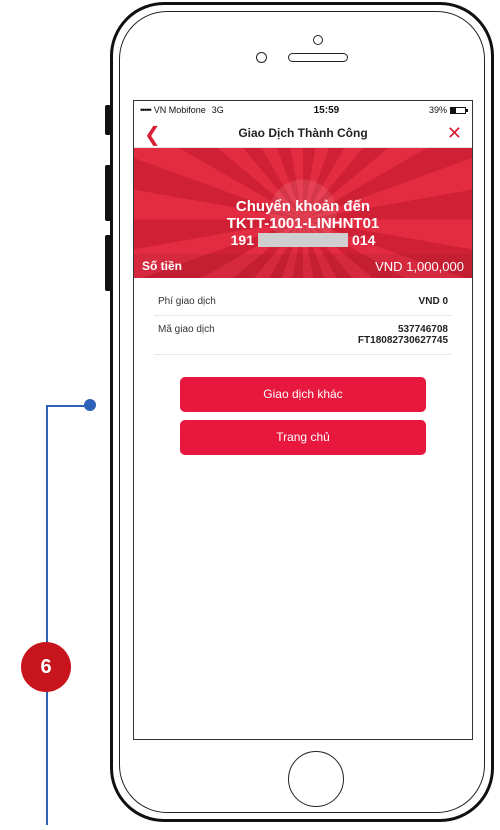 Image resolution: width=500 pixels, height=830 pixels. What do you see at coordinates (402, 340) in the screenshot?
I see `transaction-ft-code: FT18082730627745` at bounding box center [402, 340].